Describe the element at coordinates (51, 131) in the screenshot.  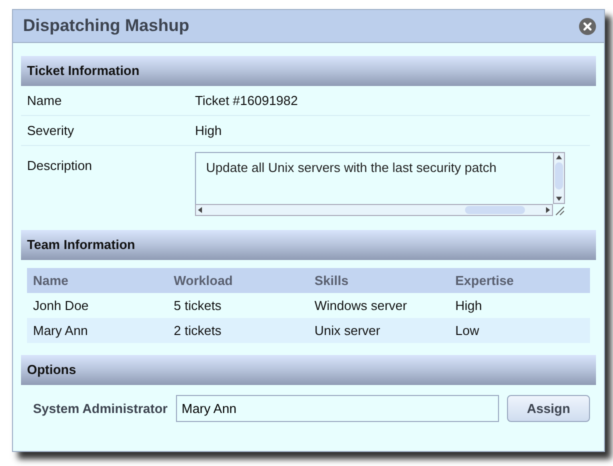
I see `field-label: Severity` at that location.